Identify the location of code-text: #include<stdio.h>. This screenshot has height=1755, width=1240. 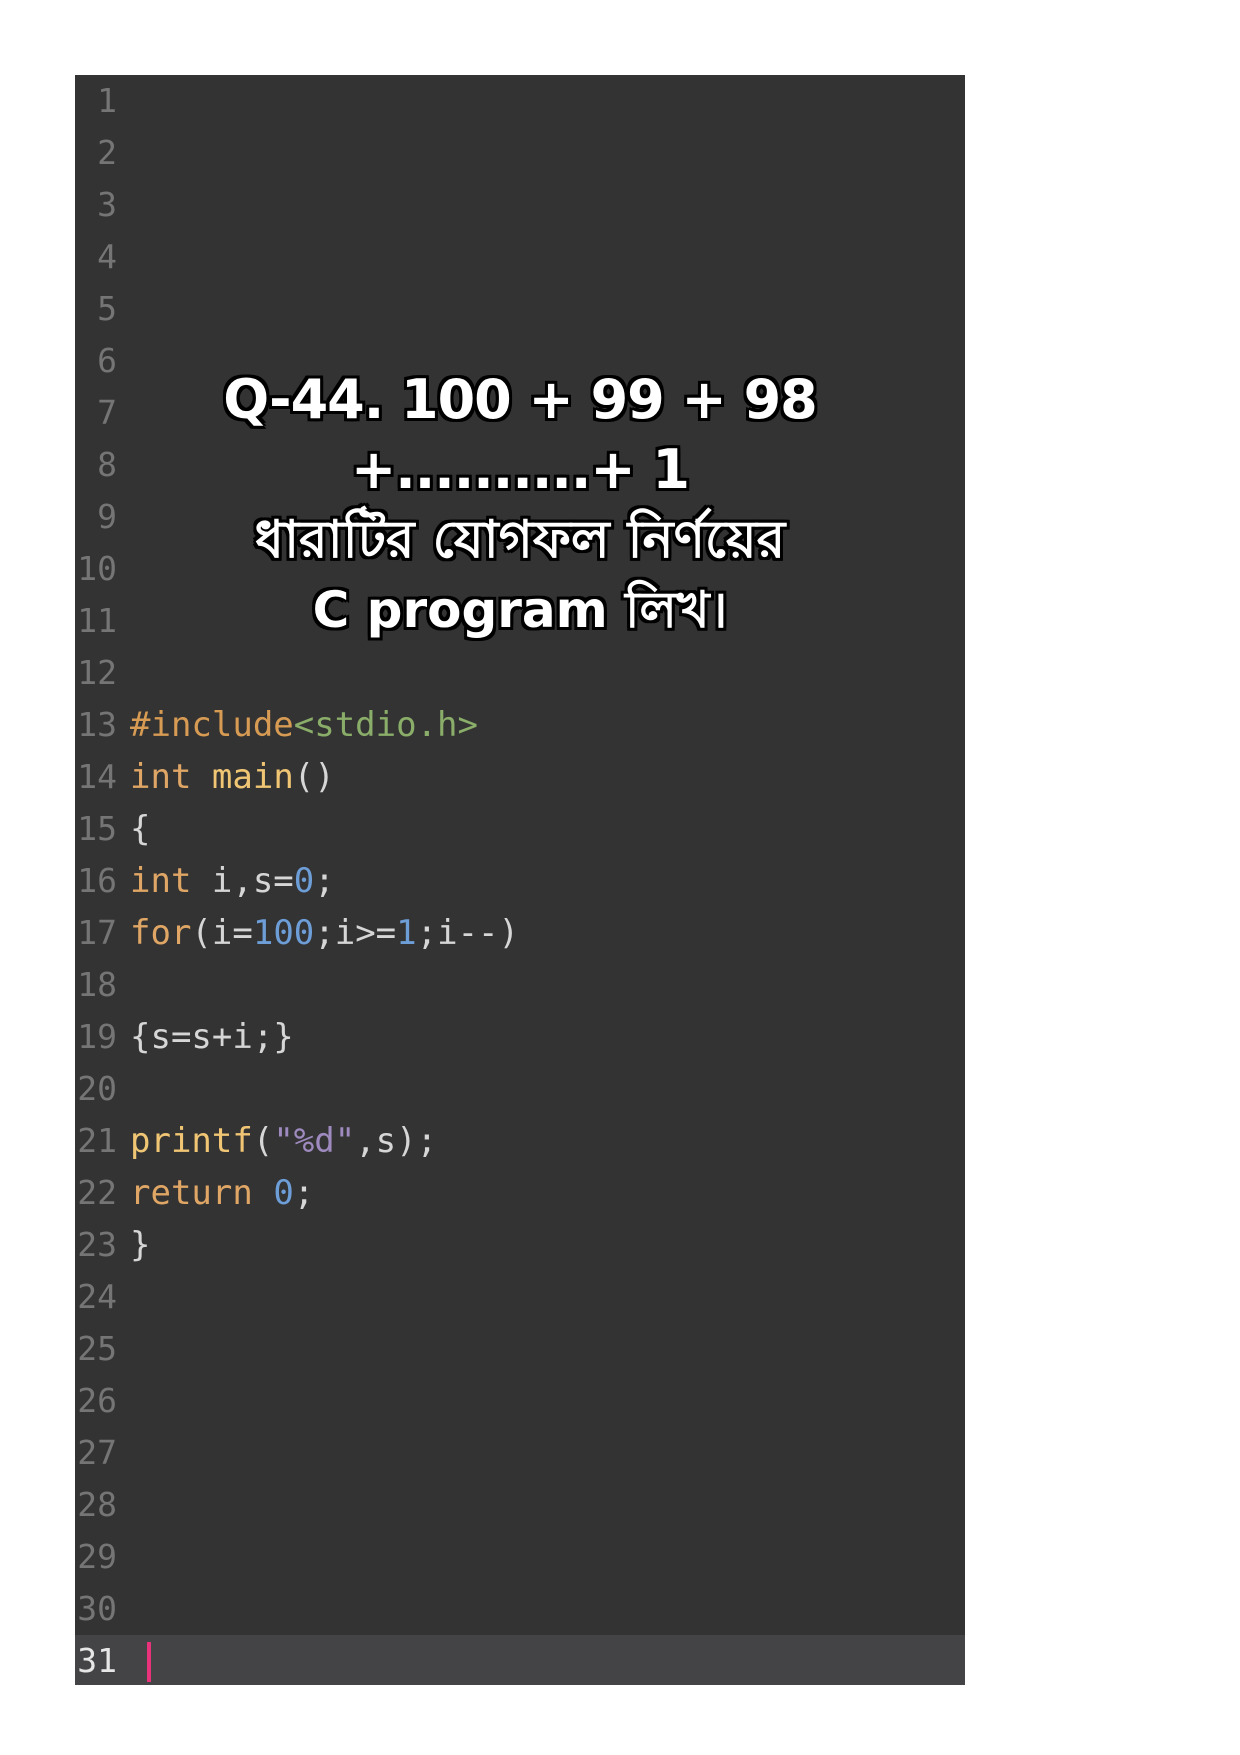
(304, 725).